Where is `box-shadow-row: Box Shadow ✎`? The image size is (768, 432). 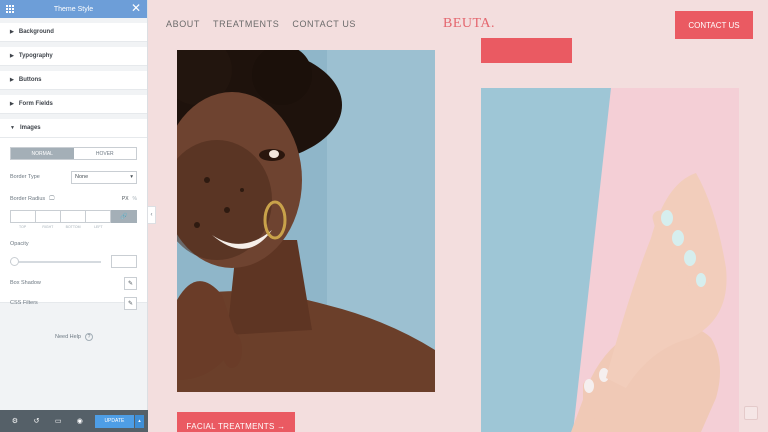
box-shadow-row: Box Shadow ✎ is located at coordinates (73, 283).